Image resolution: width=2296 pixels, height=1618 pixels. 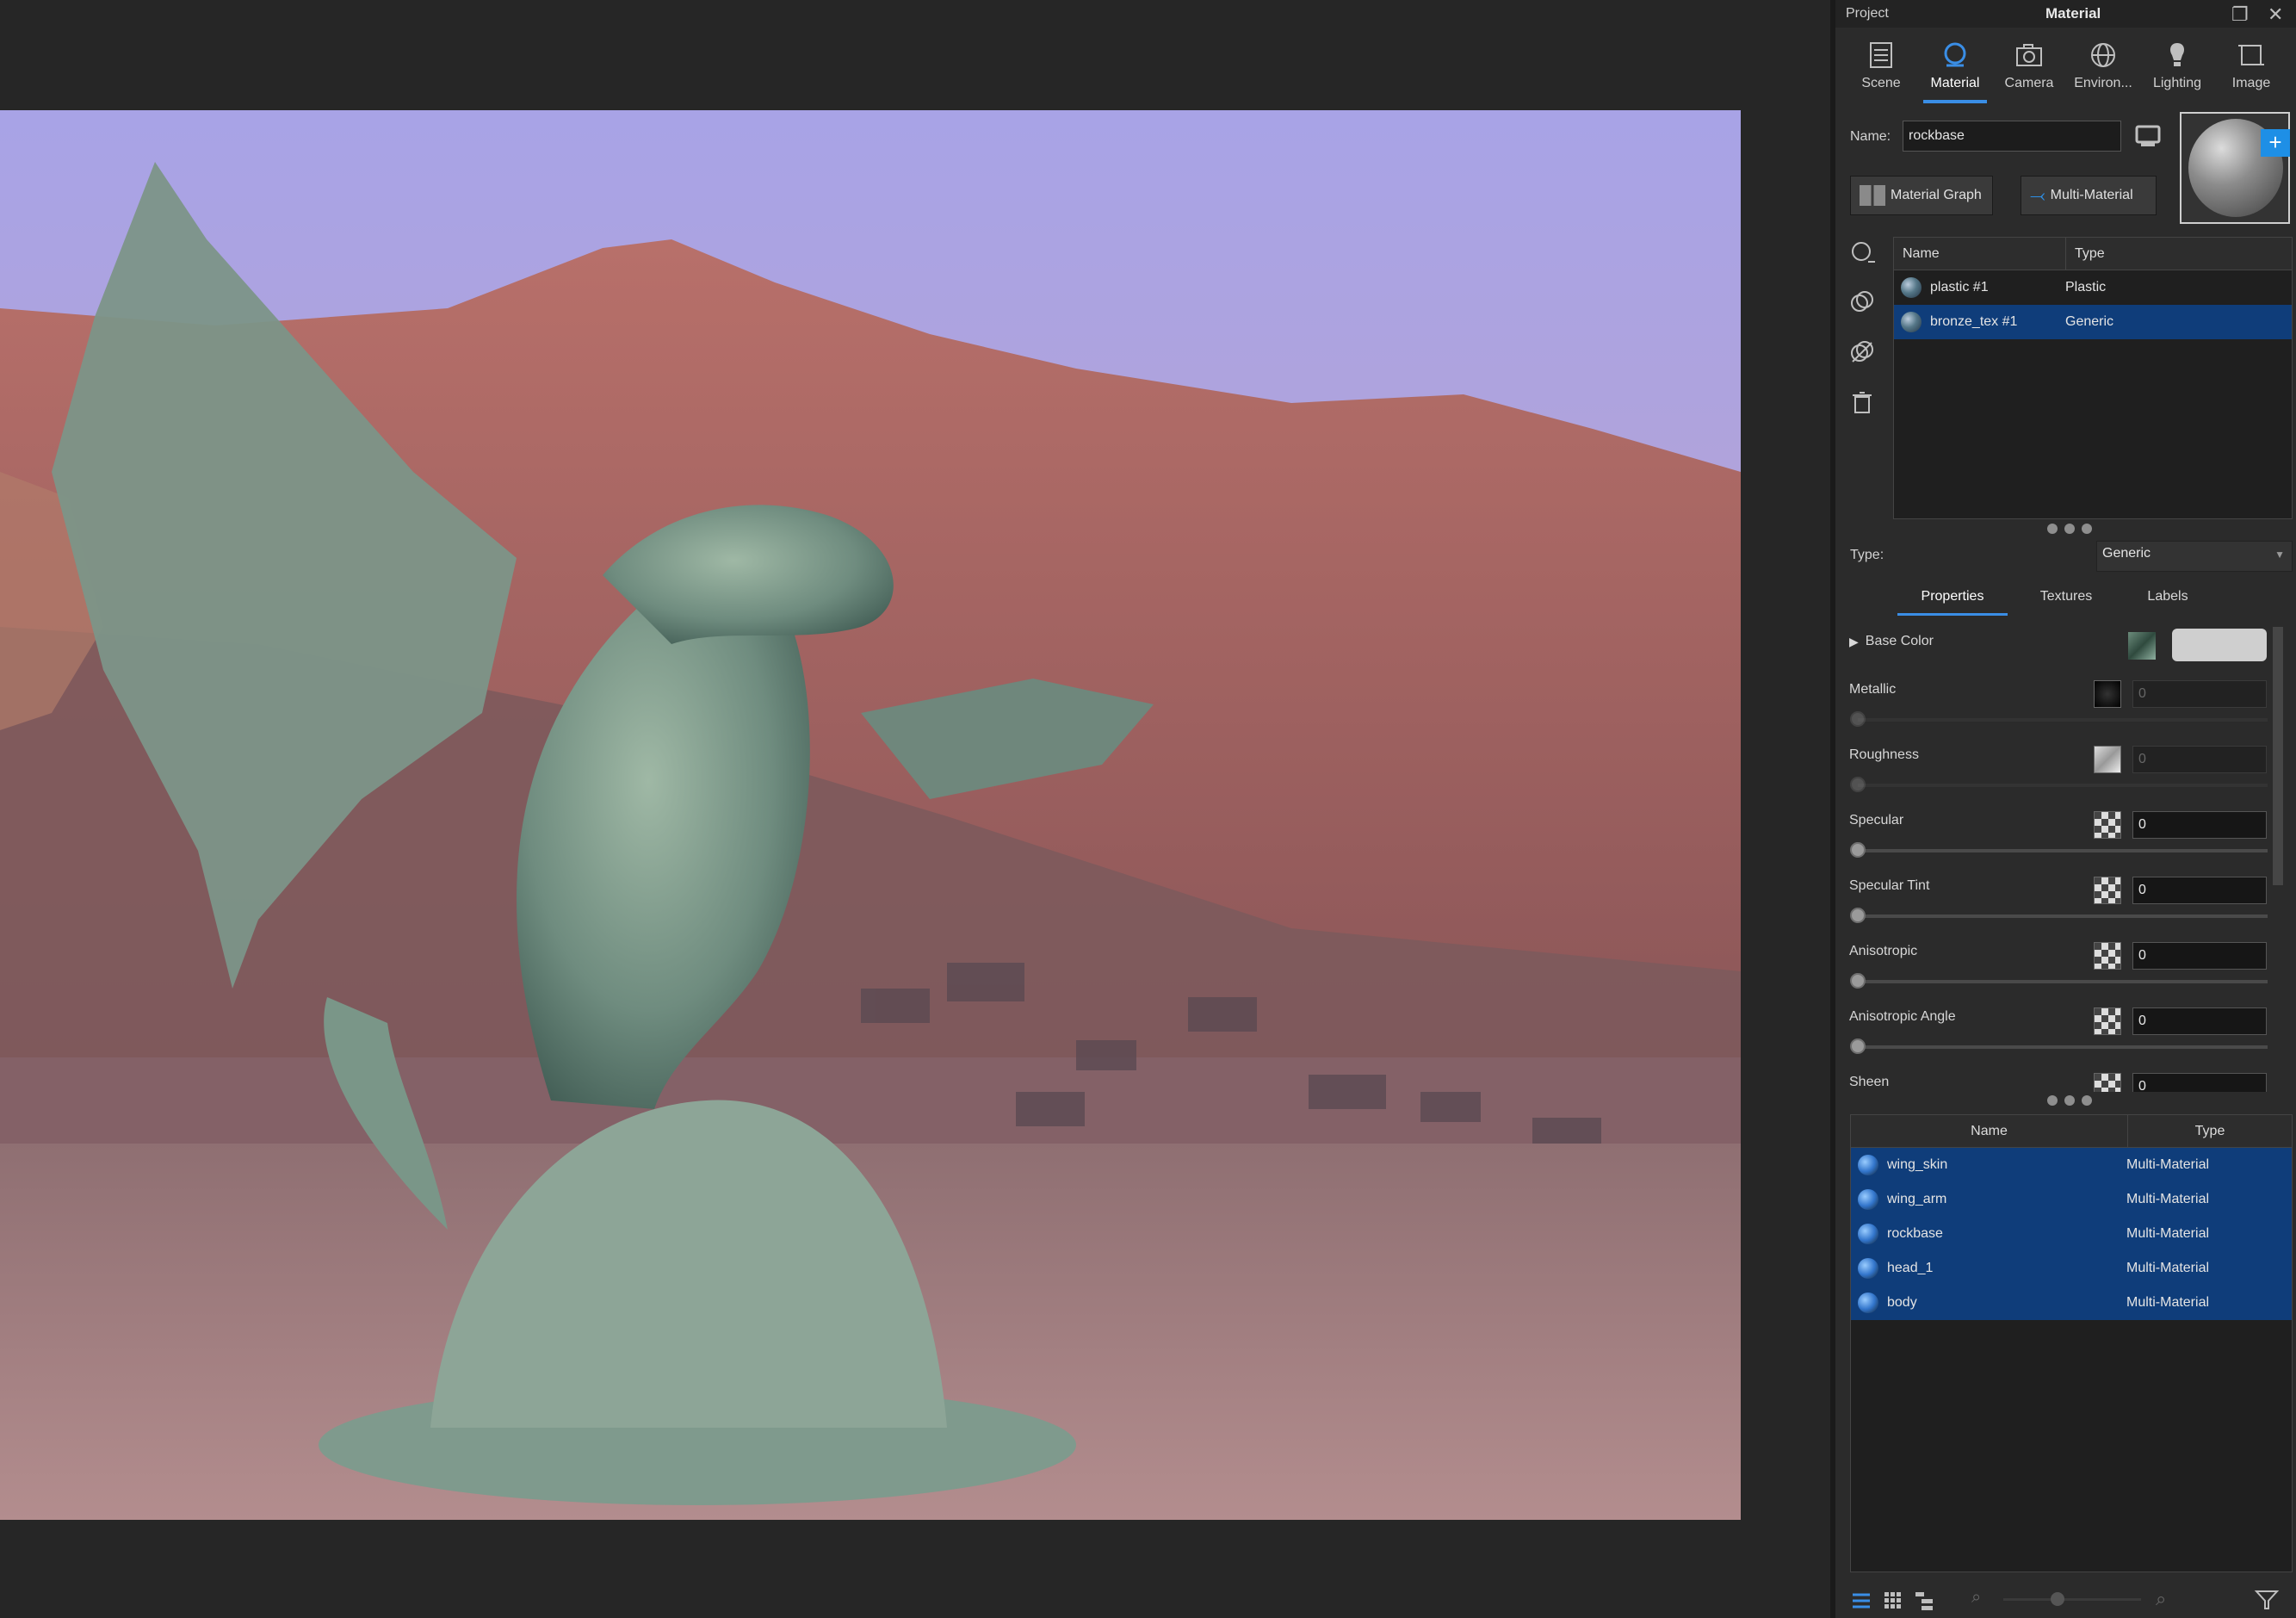 What do you see at coordinates (2267, 1600) in the screenshot?
I see `filter-icon` at bounding box center [2267, 1600].